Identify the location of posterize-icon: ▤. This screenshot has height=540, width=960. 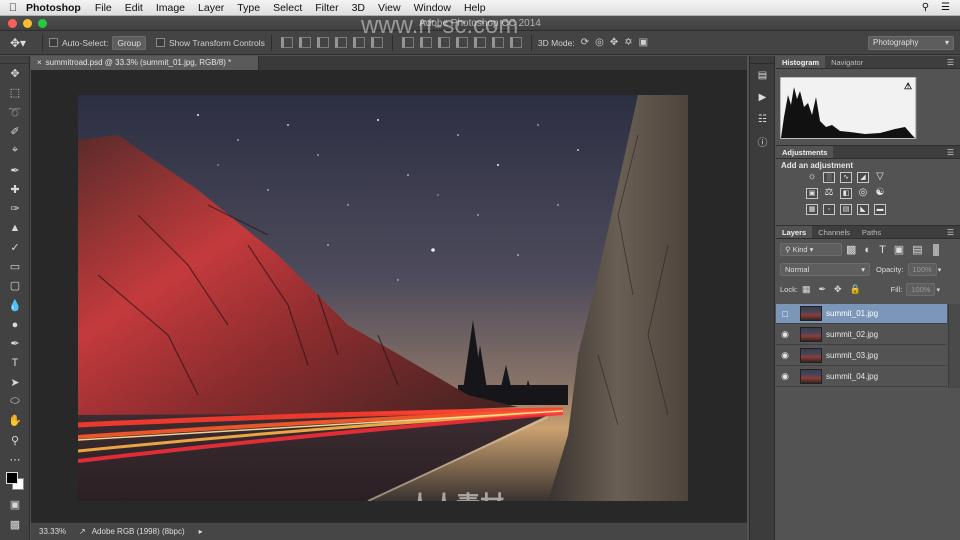
(846, 209).